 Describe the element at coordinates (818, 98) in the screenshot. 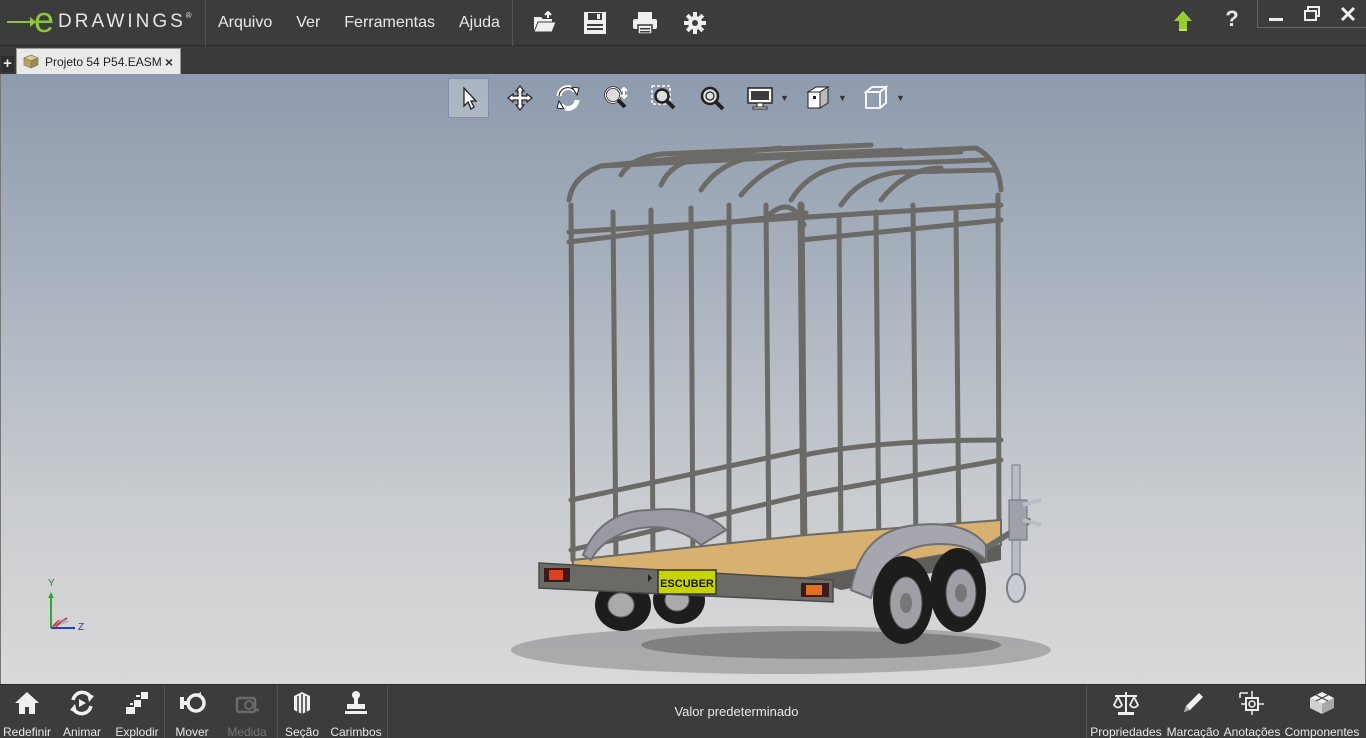

I see `display-style-icon` at that location.